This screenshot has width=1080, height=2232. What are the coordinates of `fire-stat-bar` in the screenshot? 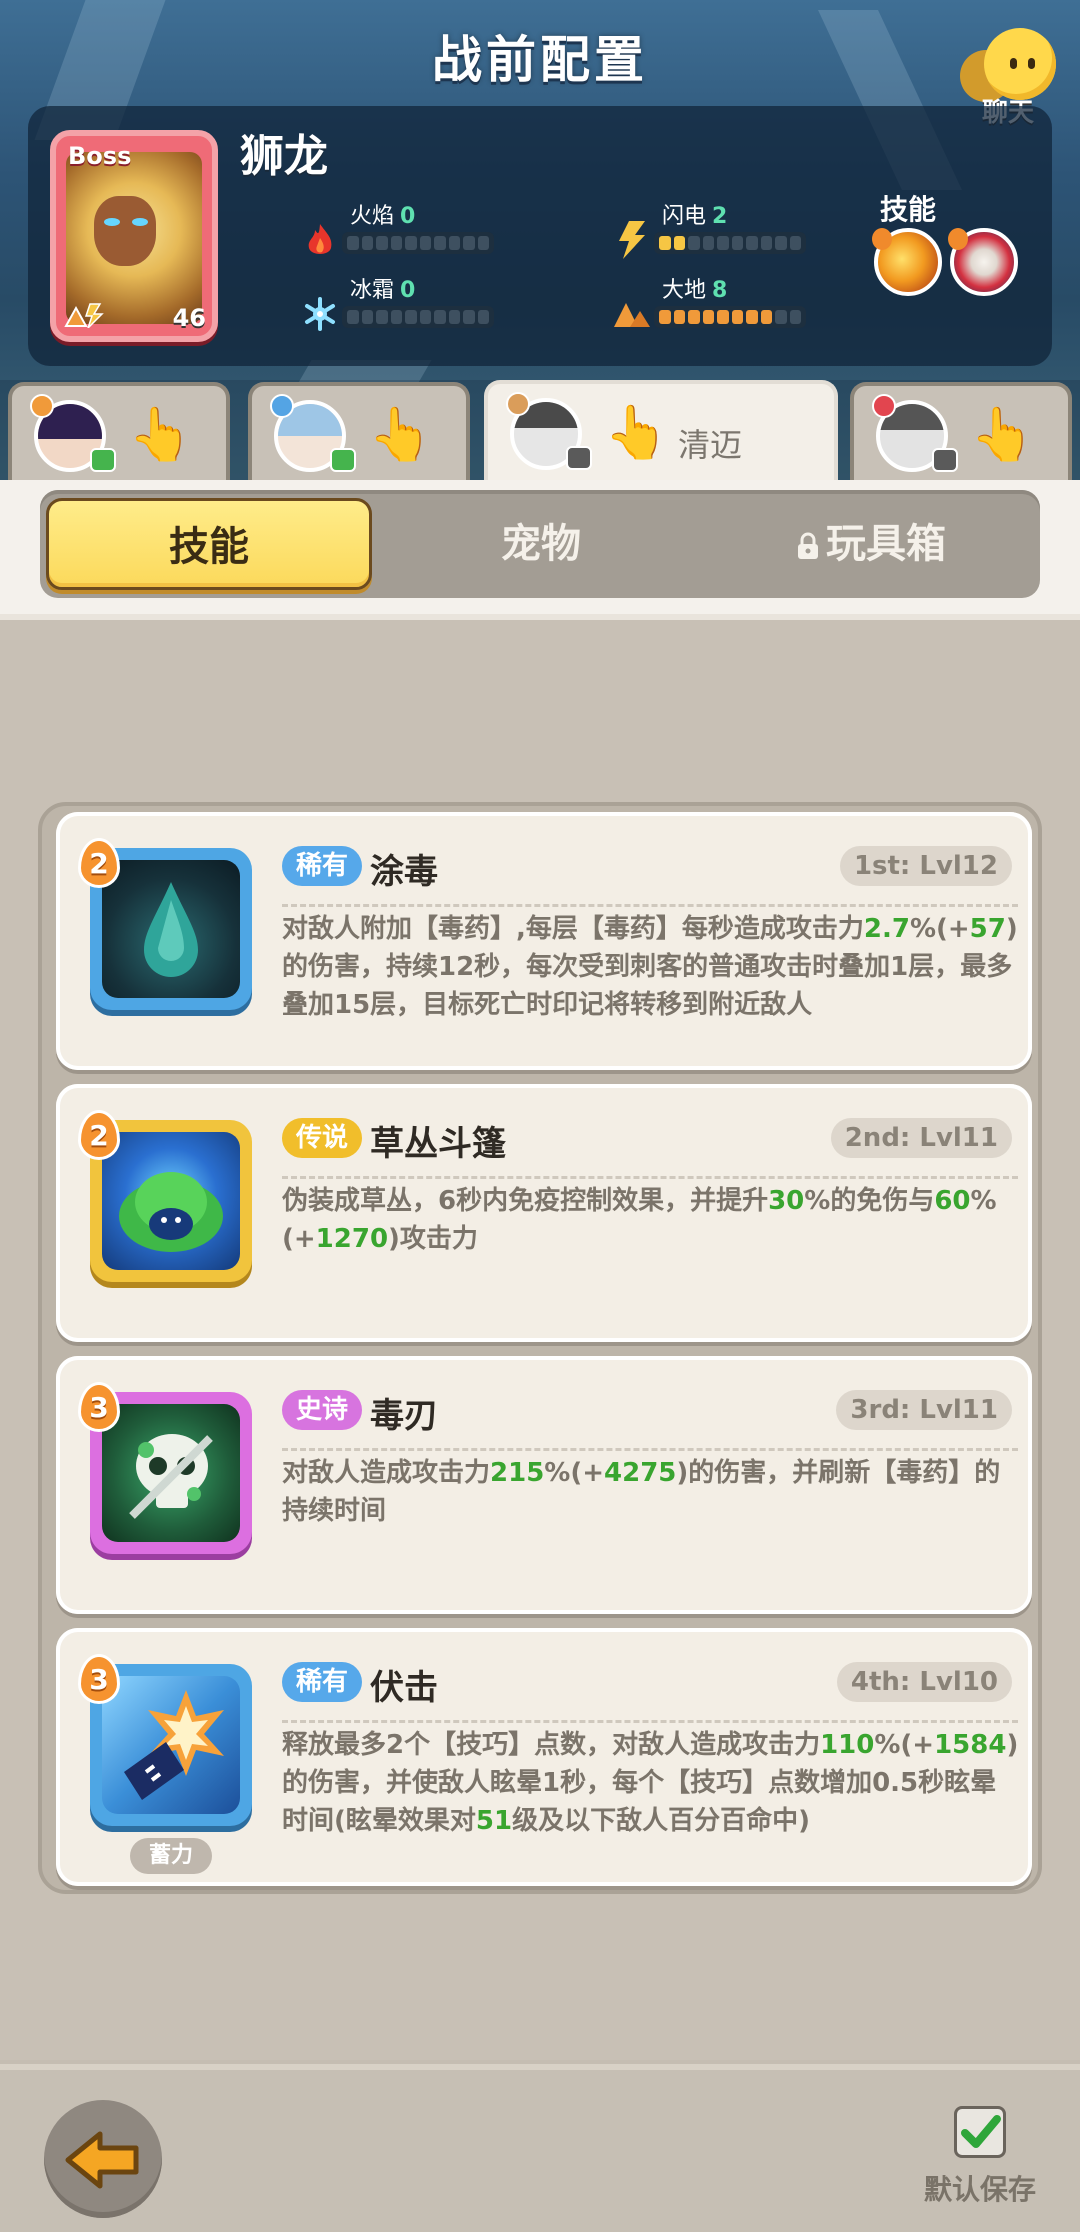 It's located at (418, 243).